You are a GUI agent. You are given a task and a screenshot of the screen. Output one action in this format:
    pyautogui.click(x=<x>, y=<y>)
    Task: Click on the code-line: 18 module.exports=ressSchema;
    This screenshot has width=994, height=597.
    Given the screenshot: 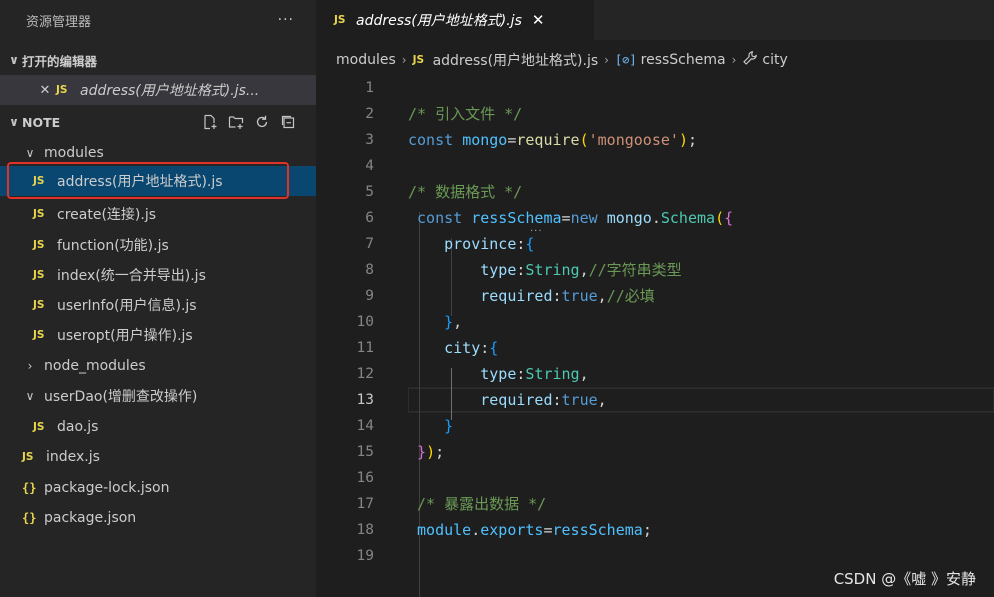 What is the action you would take?
    pyautogui.click(x=504, y=530)
    